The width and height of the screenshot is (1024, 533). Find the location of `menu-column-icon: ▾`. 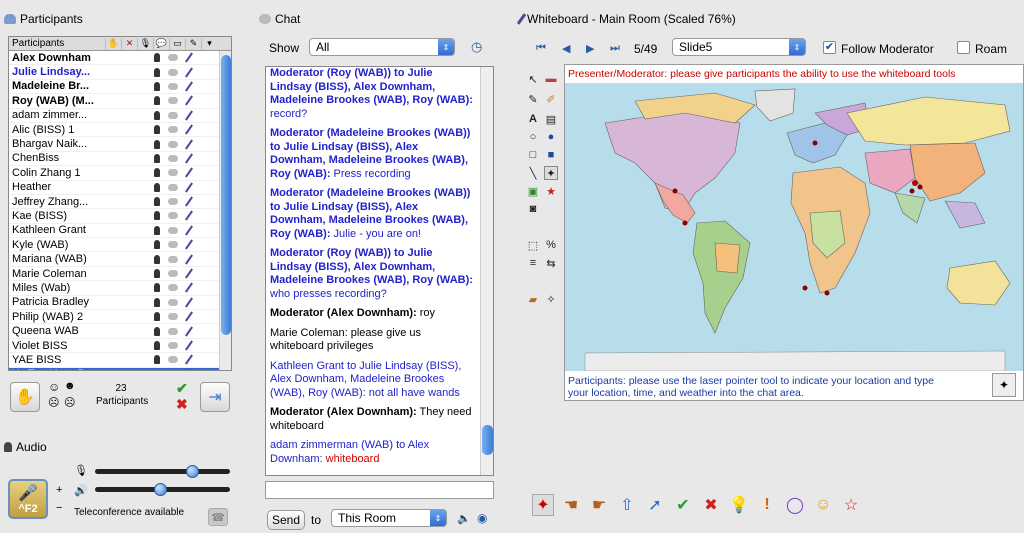

menu-column-icon: ▾ is located at coordinates (209, 43).